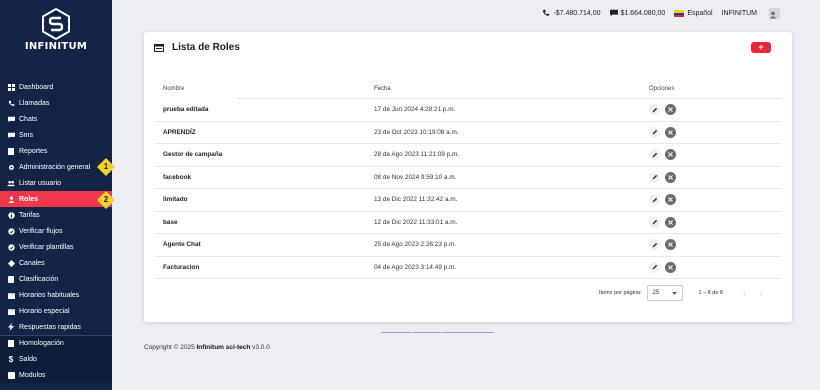 The width and height of the screenshot is (820, 390). I want to click on modules-icon, so click(11, 375).